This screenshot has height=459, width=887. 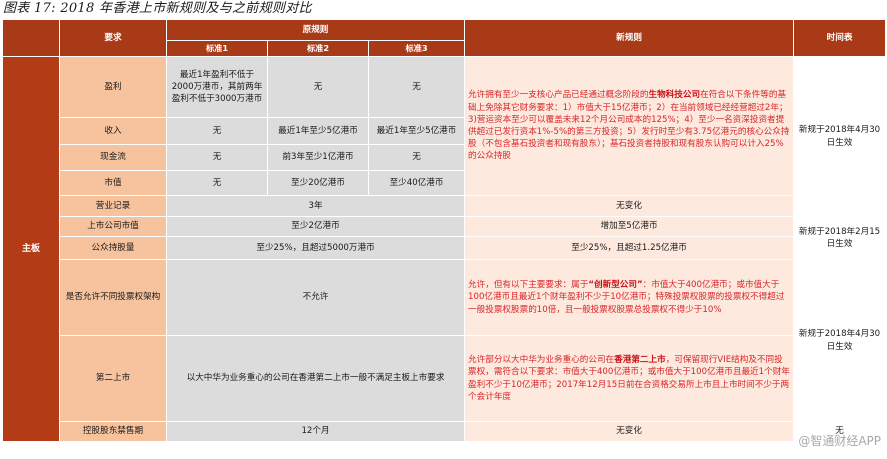 I want to click on header-timeline: 时间表, so click(x=840, y=38).